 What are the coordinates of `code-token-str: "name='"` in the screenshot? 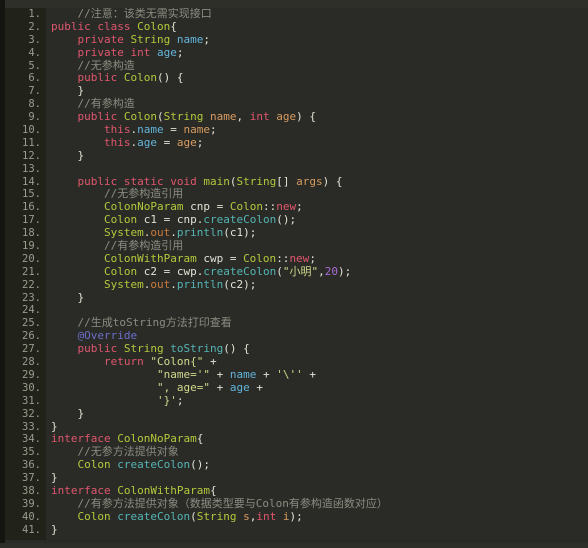 It's located at (183, 374).